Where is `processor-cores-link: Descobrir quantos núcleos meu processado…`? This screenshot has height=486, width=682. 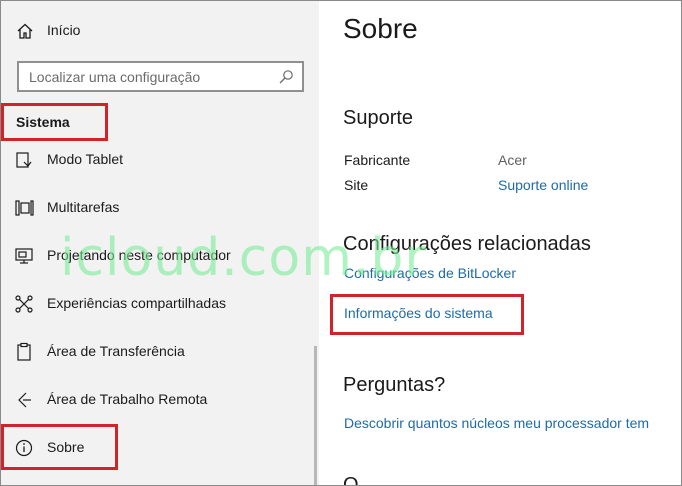 processor-cores-link: Descobrir quantos núcleos meu processado… is located at coordinates (496, 423).